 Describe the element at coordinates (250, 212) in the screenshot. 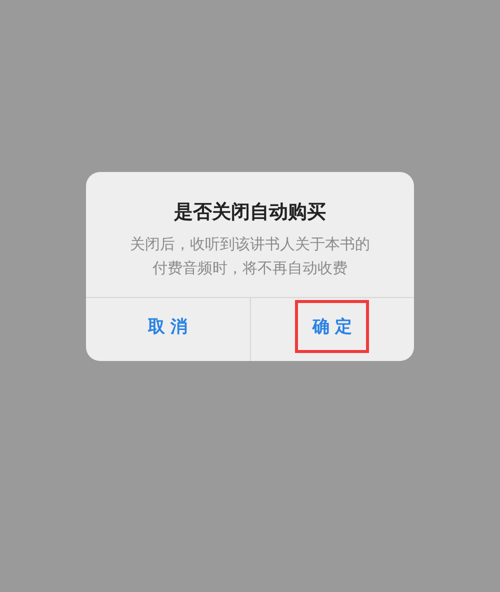

I see `dialog-title: 是否关闭自动购买` at that location.